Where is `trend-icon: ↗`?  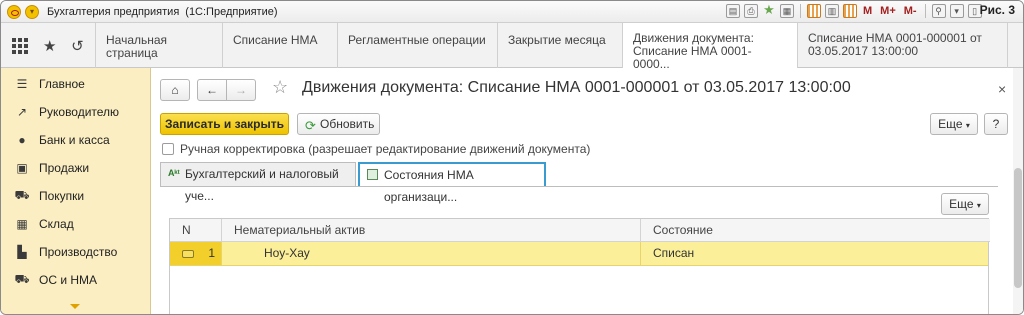
trend-icon: ↗ is located at coordinates (22, 112).